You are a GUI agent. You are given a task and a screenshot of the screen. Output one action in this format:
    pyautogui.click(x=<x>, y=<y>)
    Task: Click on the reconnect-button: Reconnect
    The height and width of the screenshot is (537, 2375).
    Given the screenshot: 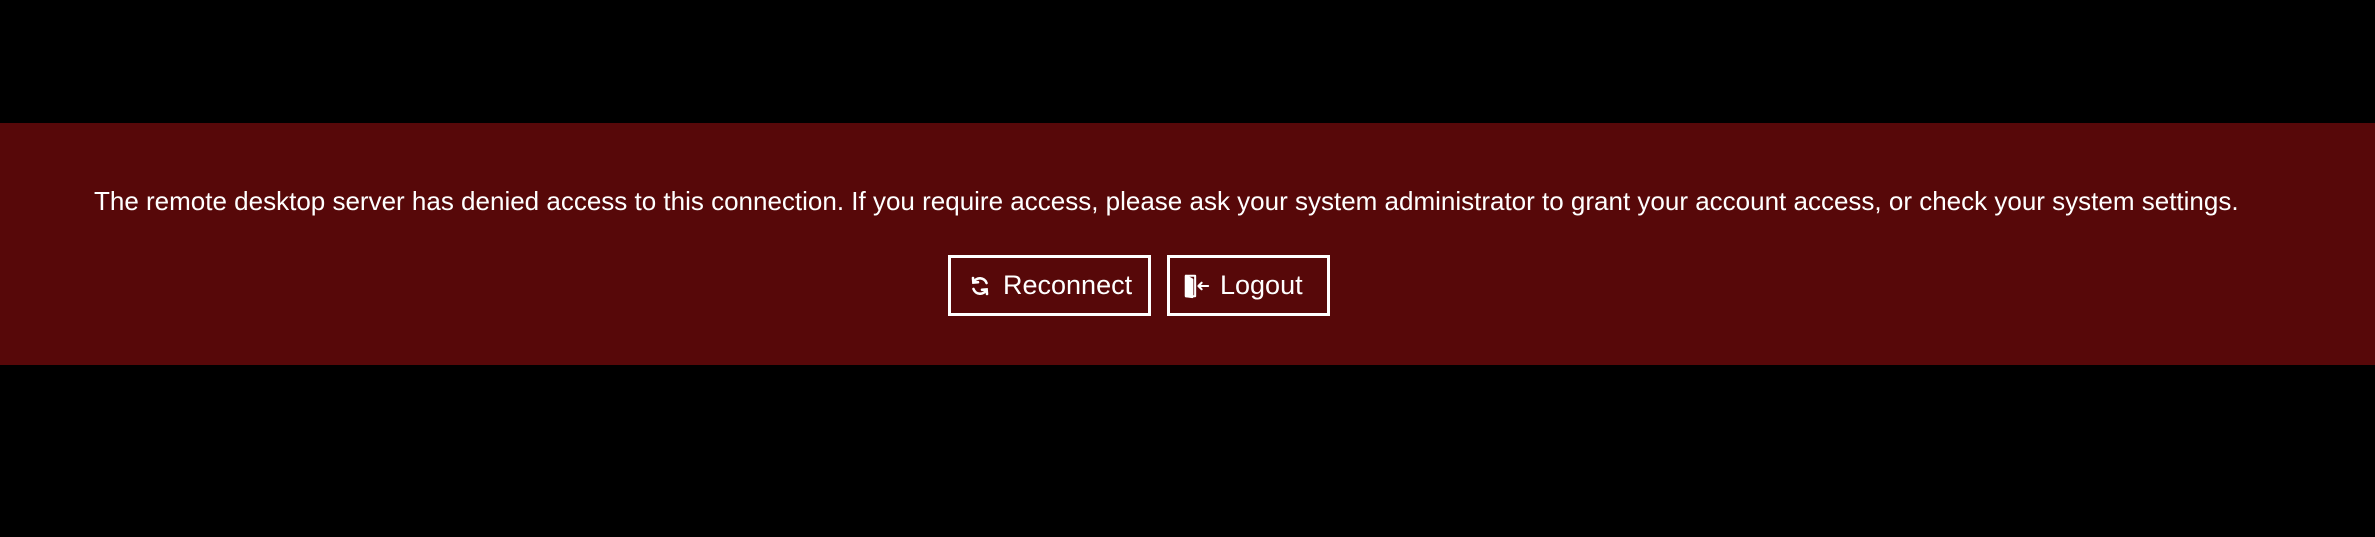 What is the action you would take?
    pyautogui.click(x=1049, y=285)
    